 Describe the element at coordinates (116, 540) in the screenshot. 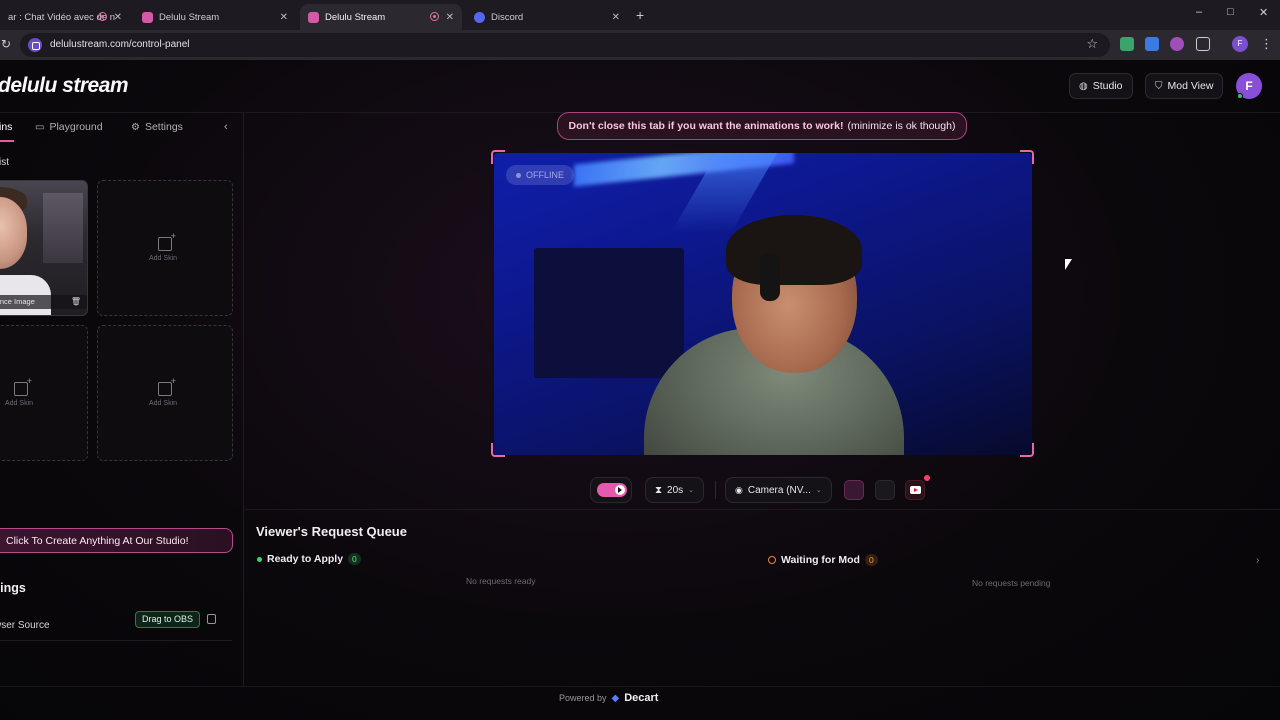

I see `create-in-studio-button: Click To Create Anything At Our Studio!` at that location.